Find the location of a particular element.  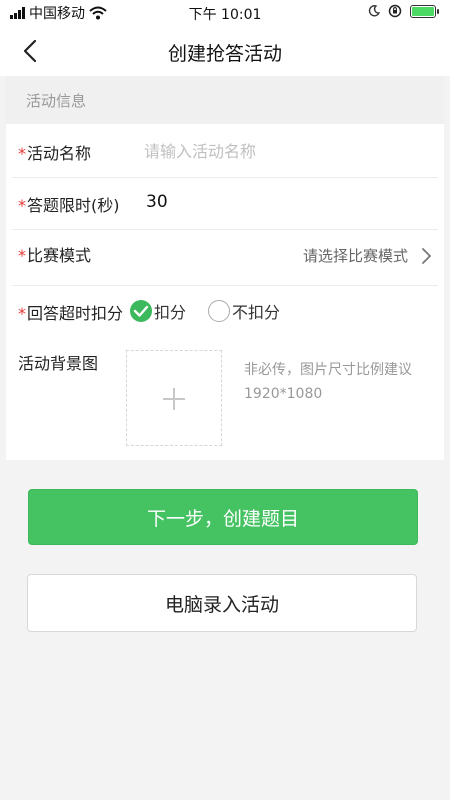

upload-image-button is located at coordinates (174, 398).